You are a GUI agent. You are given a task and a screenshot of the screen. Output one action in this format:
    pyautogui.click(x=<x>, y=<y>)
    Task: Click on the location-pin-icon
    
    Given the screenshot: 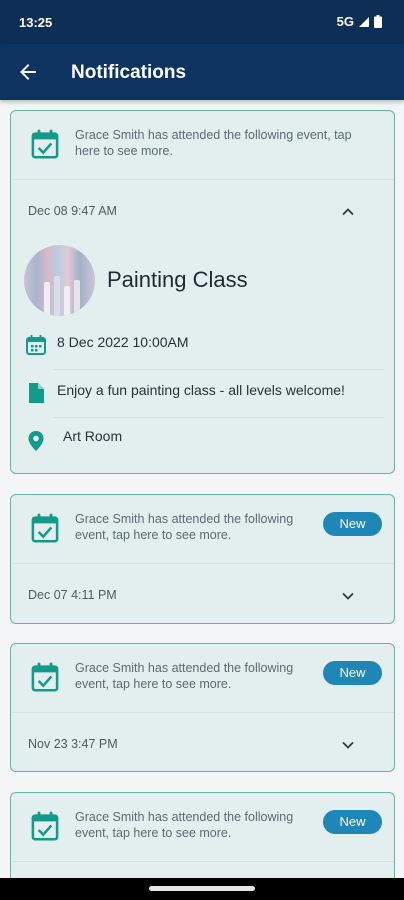 What is the action you would take?
    pyautogui.click(x=36, y=441)
    